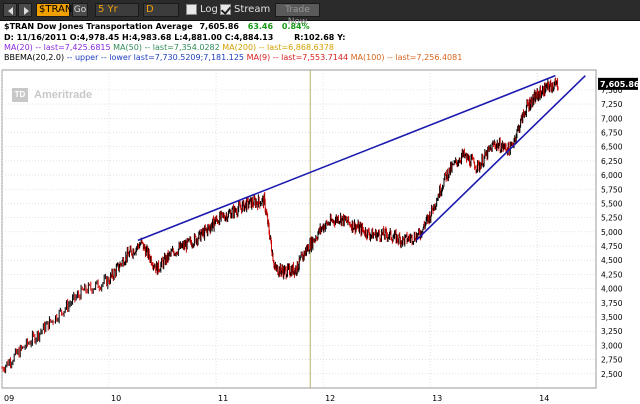  Describe the element at coordinates (191, 9) in the screenshot. I see `log-checkbox` at that location.